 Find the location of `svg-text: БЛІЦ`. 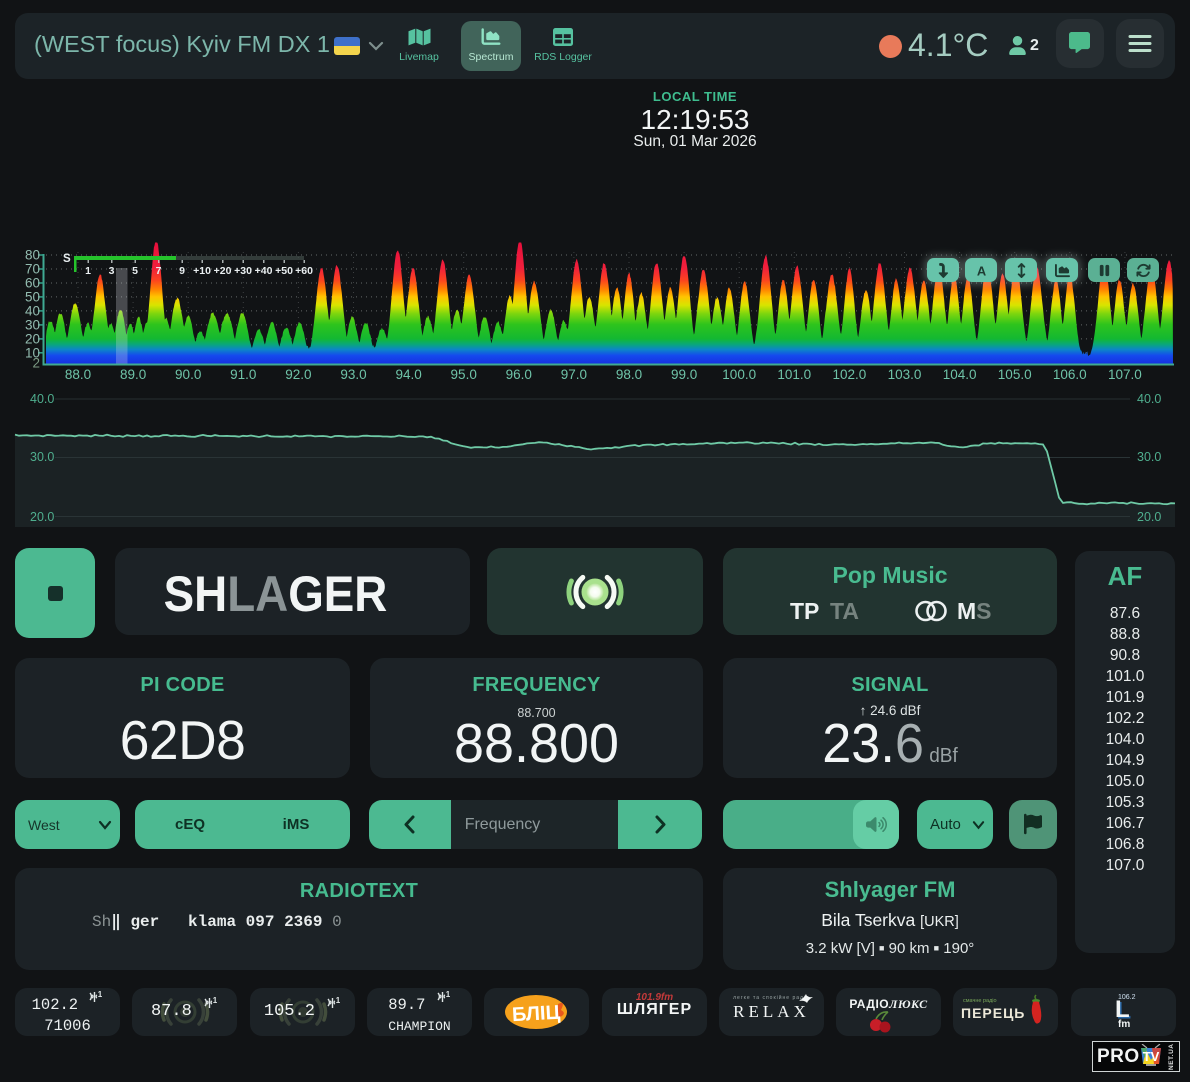

svg-text: БЛІЦ is located at coordinates (537, 1014).